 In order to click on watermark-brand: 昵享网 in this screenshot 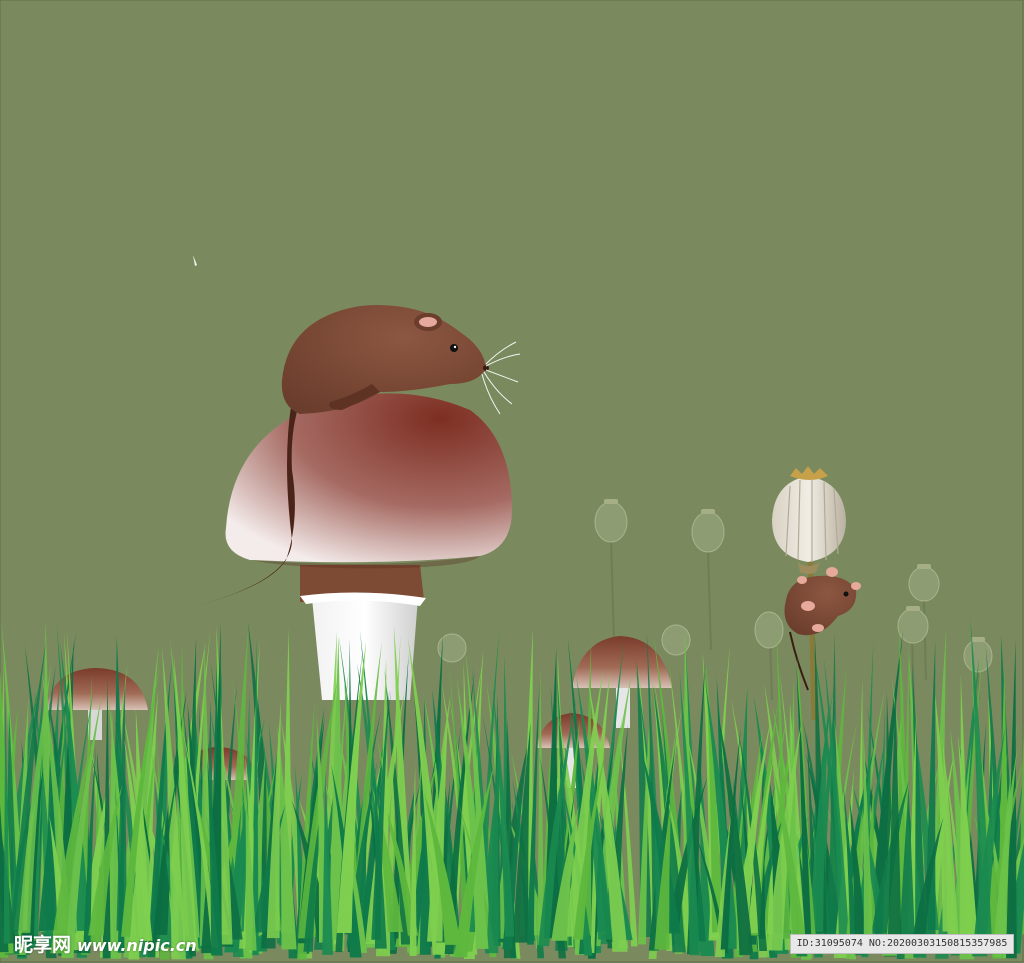, I will do `click(43, 945)`.